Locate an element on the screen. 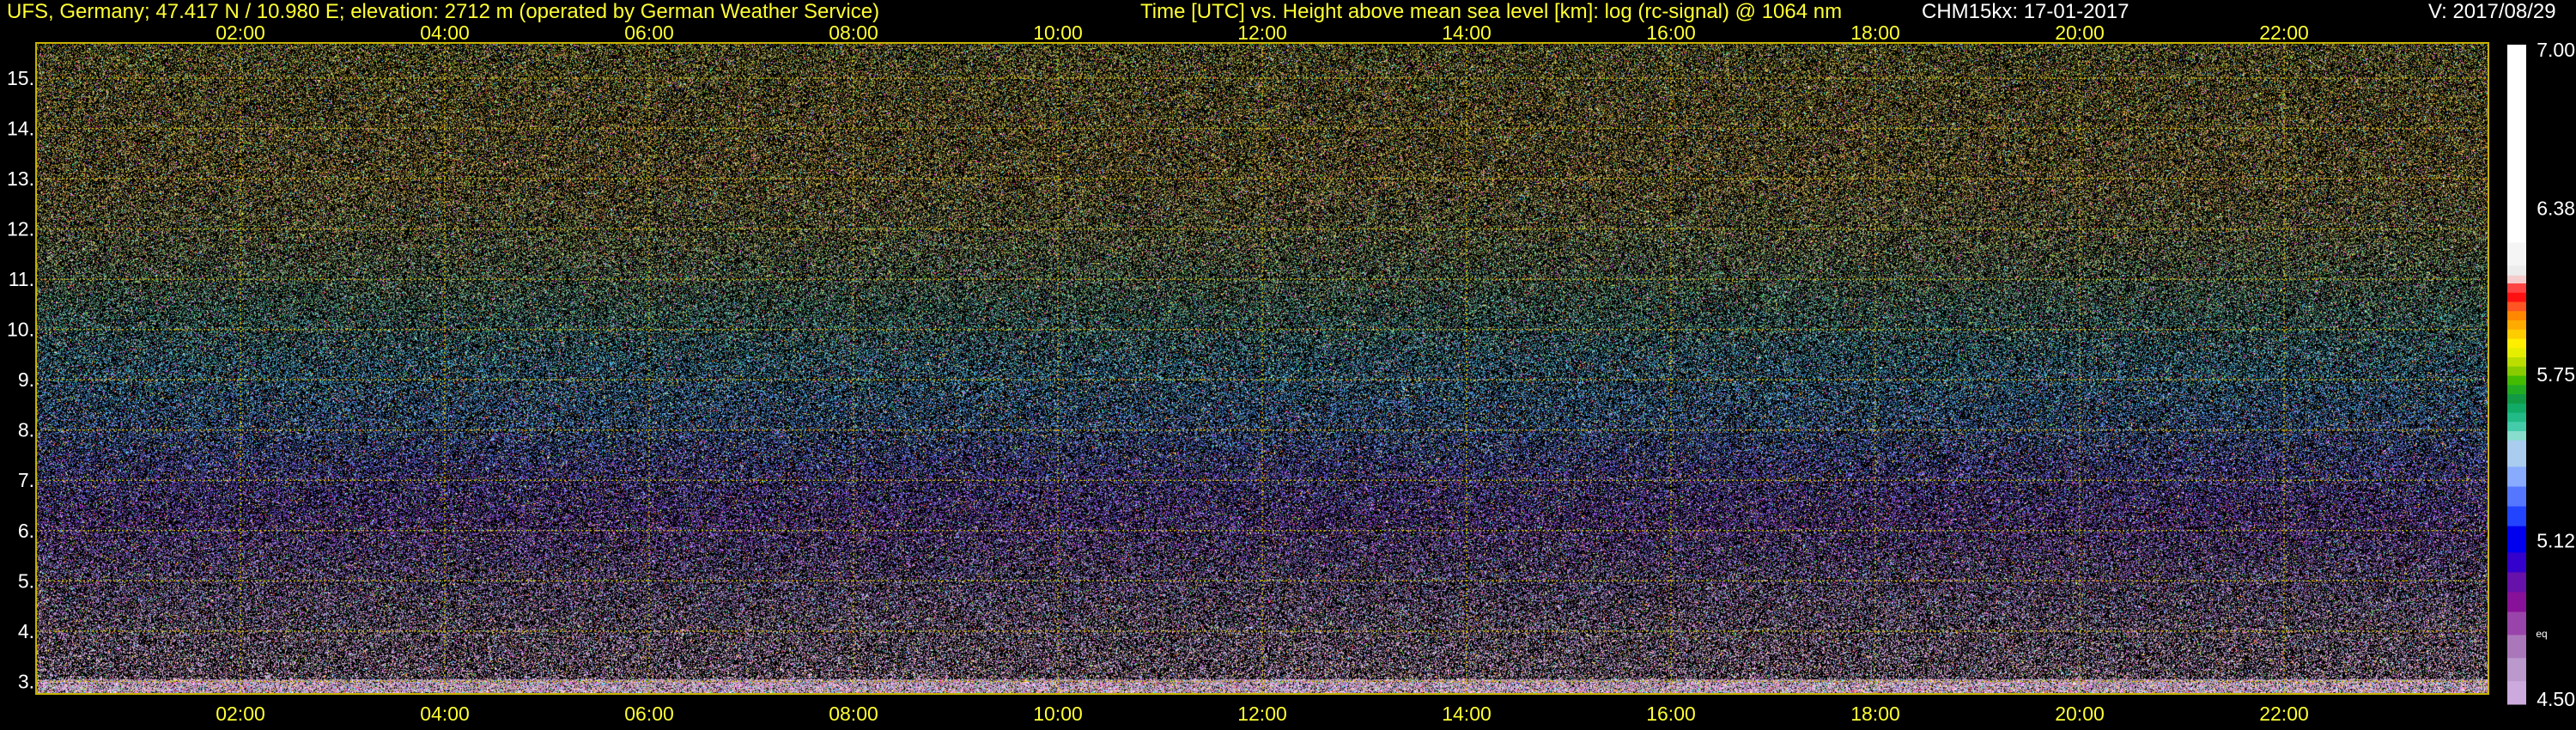 Image resolution: width=2576 pixels, height=730 pixels. x-tick-label-top: 16:00 is located at coordinates (1671, 32).